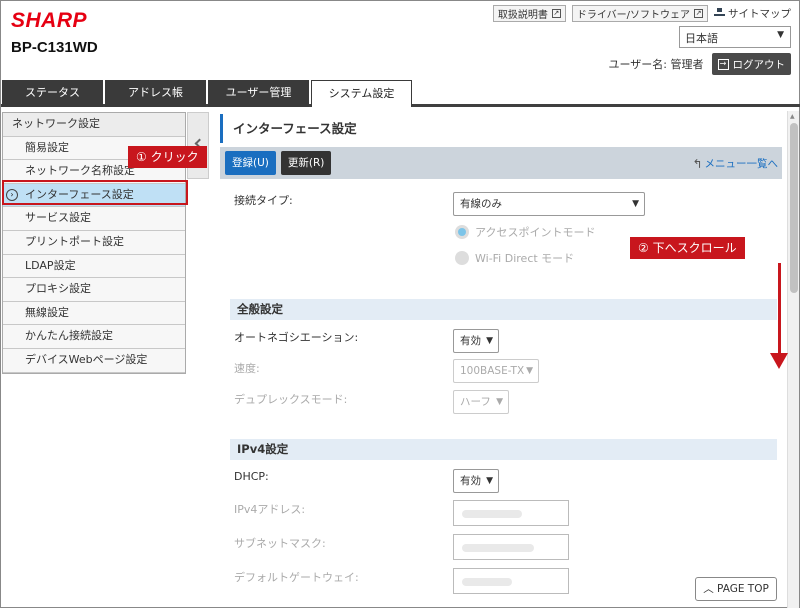 Image resolution: width=800 pixels, height=608 pixels. What do you see at coordinates (503, 449) in the screenshot?
I see `section-ipv4: IPv4設定` at bounding box center [503, 449].